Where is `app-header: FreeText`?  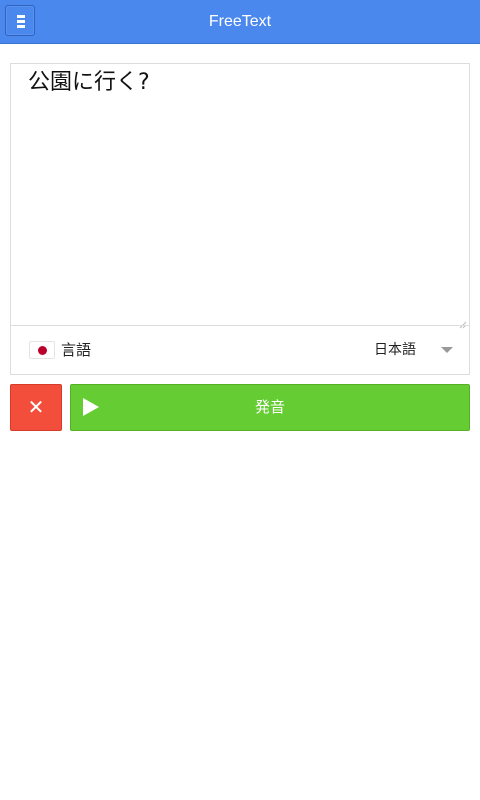
app-header: FreeText is located at coordinates (240, 22).